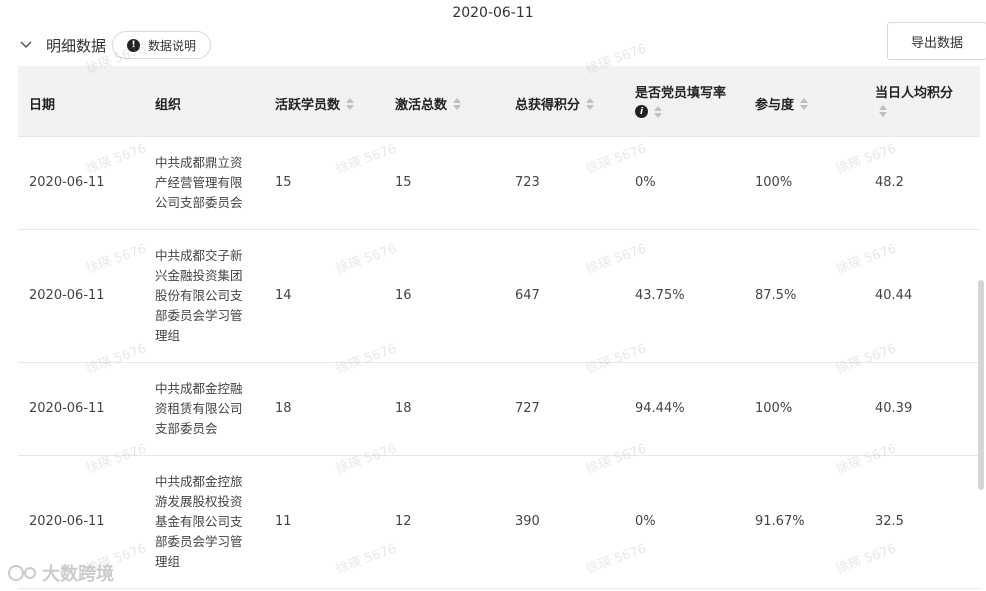 The height and width of the screenshot is (591, 986). Describe the element at coordinates (936, 41) in the screenshot. I see `export-data-button: 导出数据` at that location.